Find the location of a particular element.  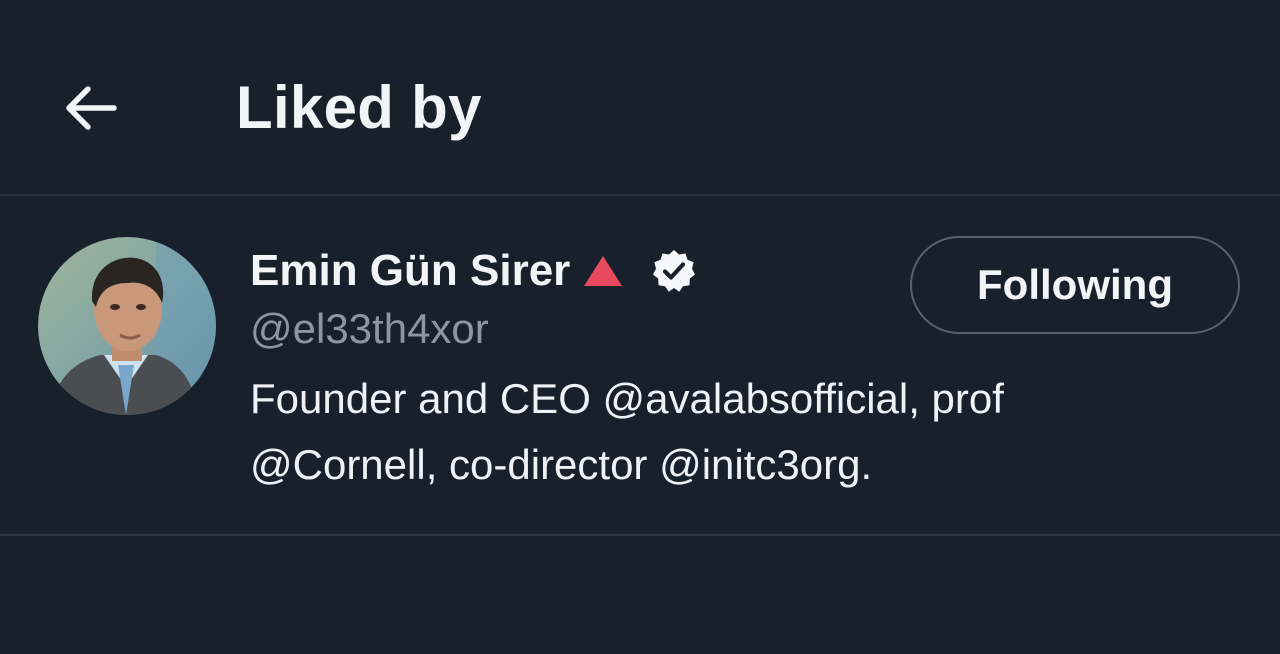

page-title: Liked by is located at coordinates (359, 107).